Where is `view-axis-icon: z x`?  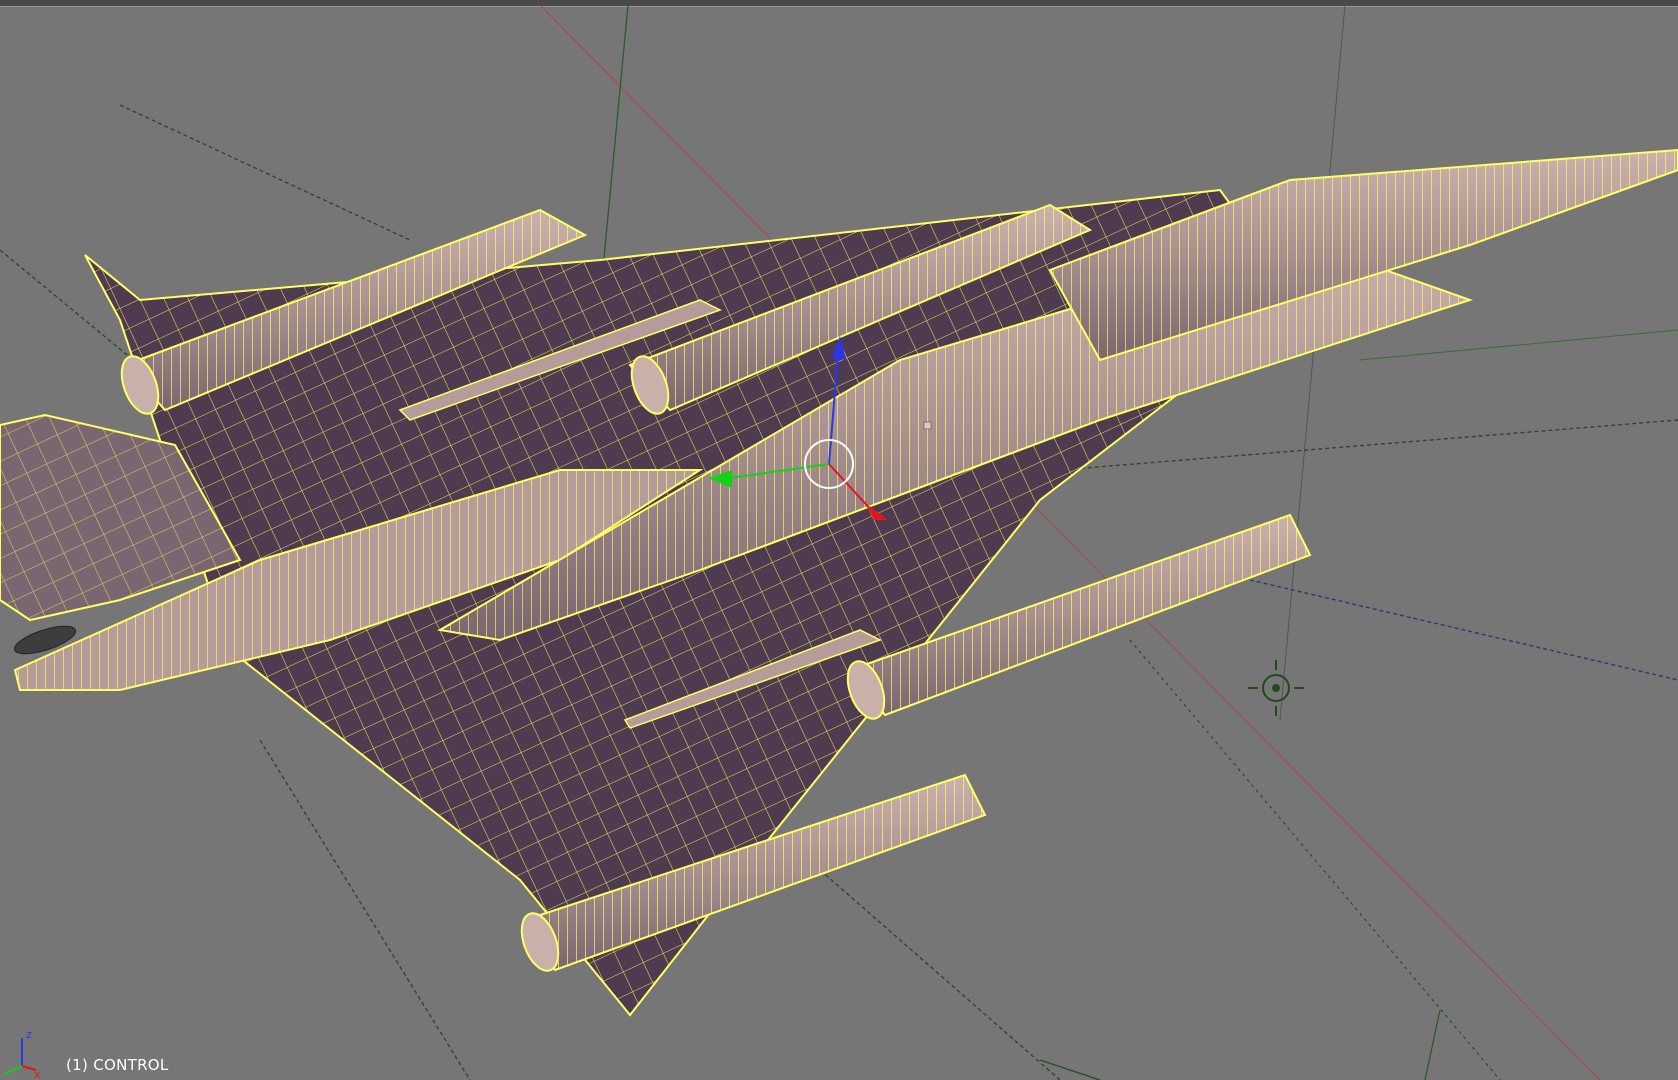 view-axis-icon: z x is located at coordinates (22, 1054).